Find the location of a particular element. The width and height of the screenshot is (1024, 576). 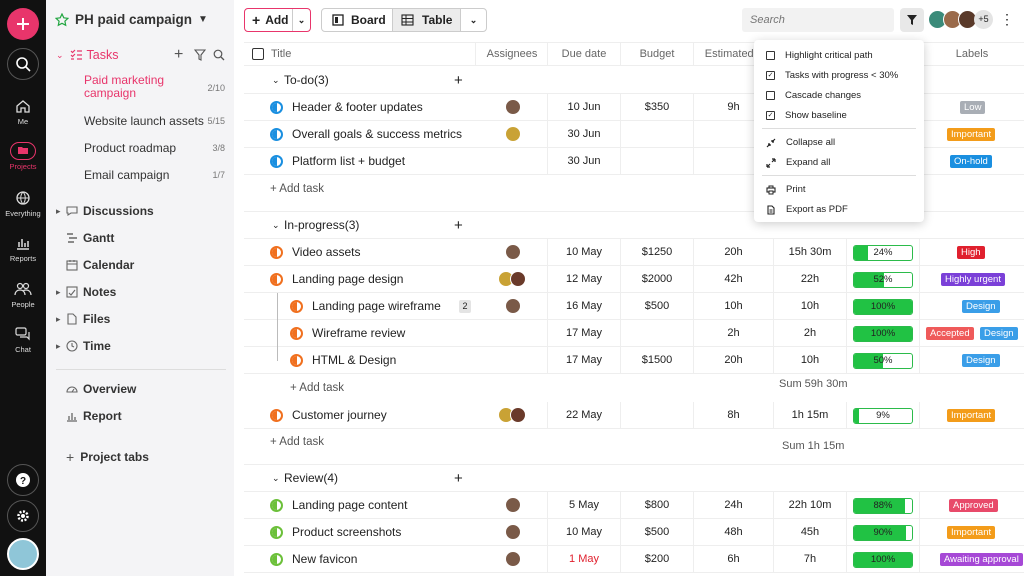

project-header: PH paid campaign ▼ is located at coordinates (140, 19).